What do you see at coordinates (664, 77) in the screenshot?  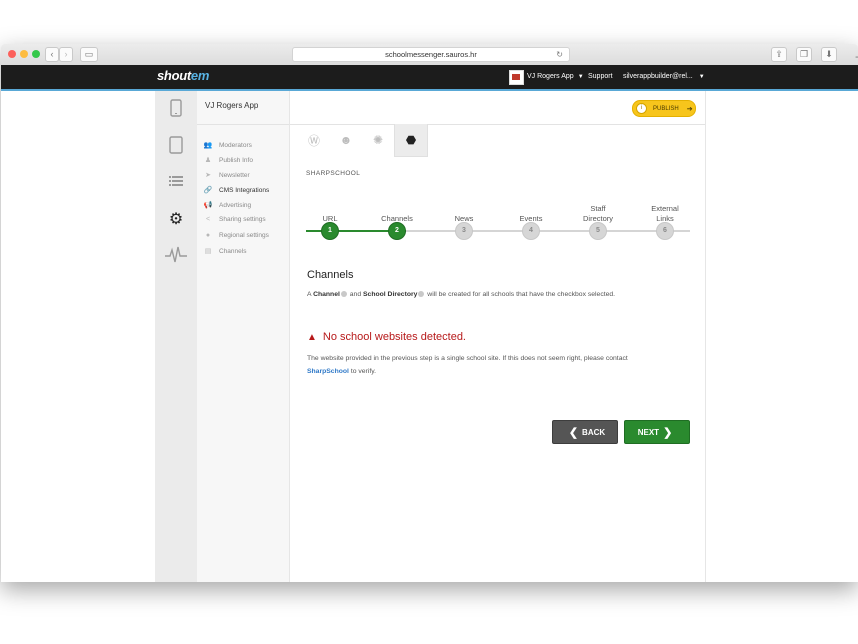 I see `user-menu: silverappbuilder@rel... ▼` at bounding box center [664, 77].